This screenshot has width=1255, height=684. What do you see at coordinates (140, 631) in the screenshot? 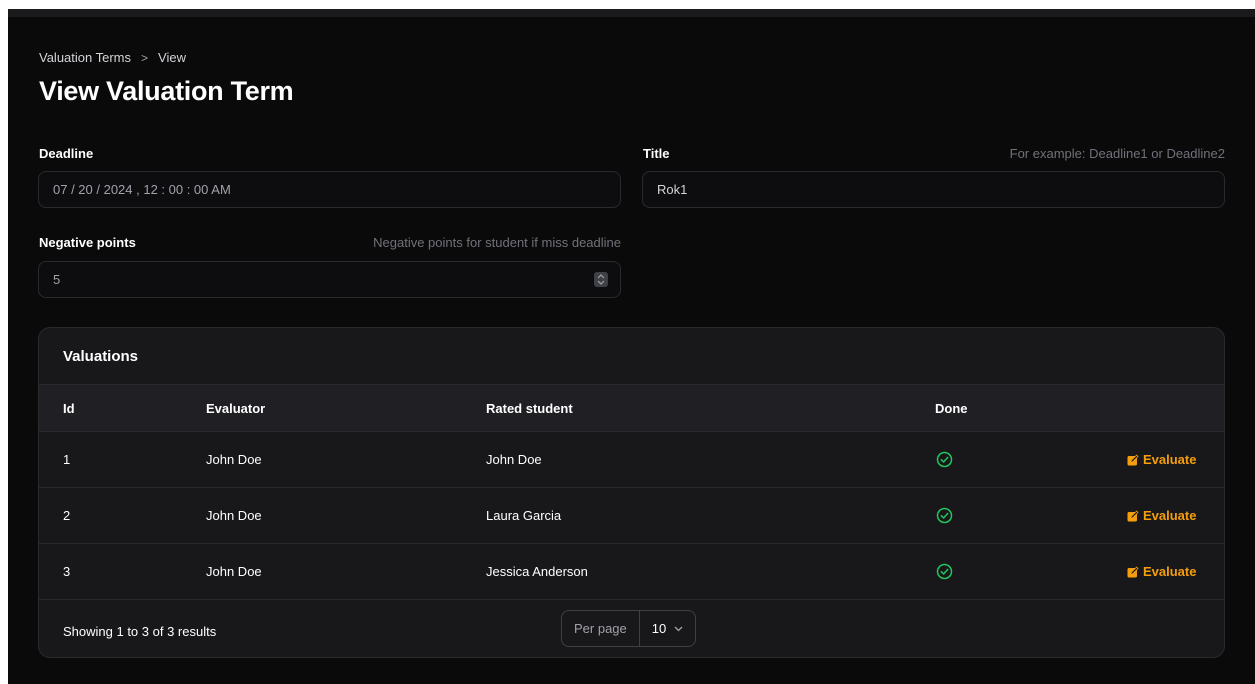
I see `pagination-summary: Showing 1 to 3 of 3 results` at bounding box center [140, 631].